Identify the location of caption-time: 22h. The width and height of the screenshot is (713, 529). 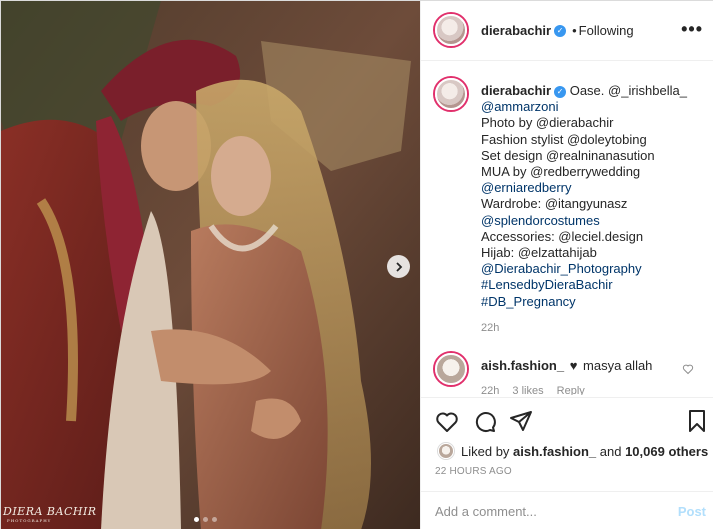
(490, 328).